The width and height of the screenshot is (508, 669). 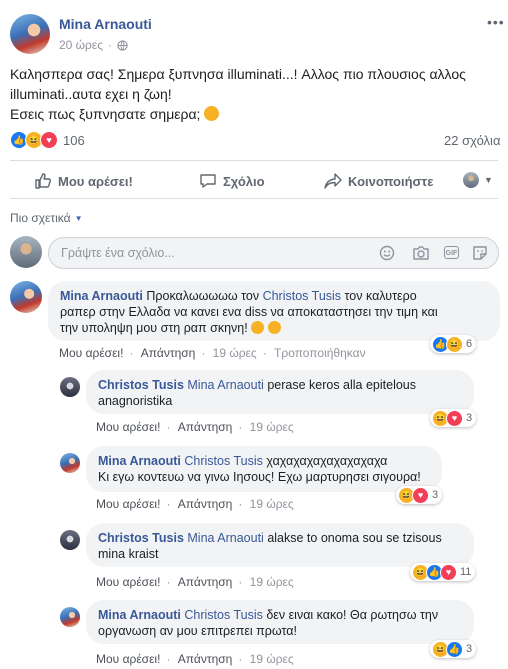 What do you see at coordinates (81, 45) in the screenshot?
I see `post-time: 20 ώρες` at bounding box center [81, 45].